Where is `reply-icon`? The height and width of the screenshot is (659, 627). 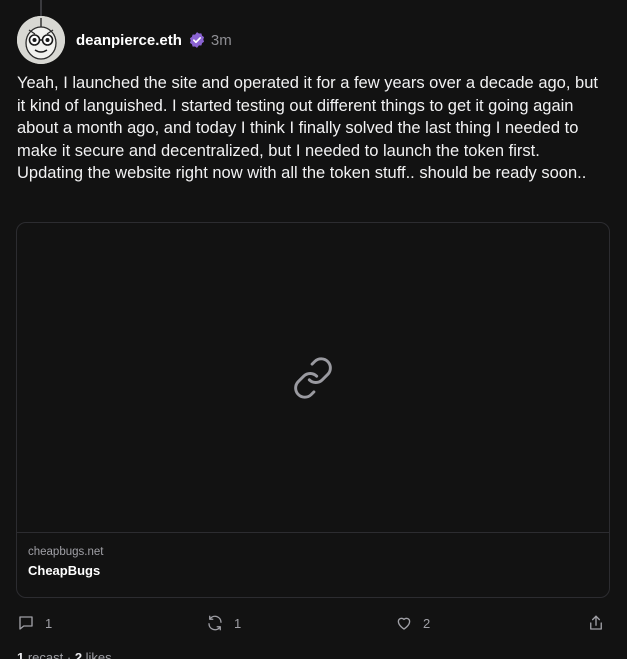 reply-icon is located at coordinates (26, 623).